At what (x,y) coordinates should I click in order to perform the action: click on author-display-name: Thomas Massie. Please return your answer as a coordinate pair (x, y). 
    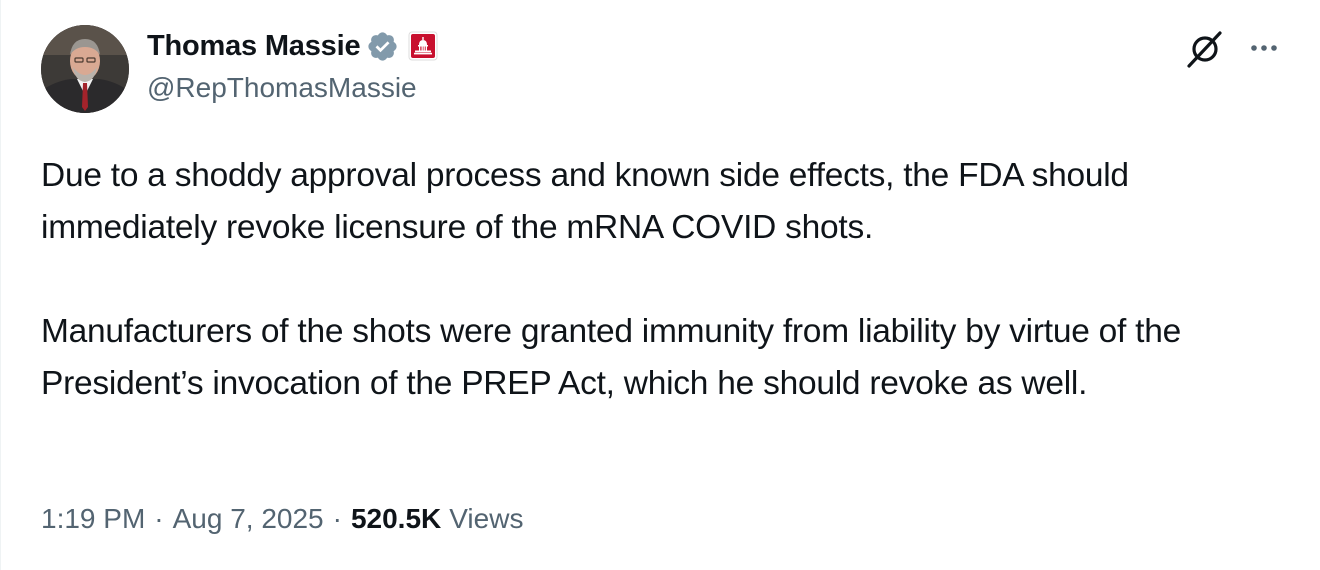
    Looking at the image, I should click on (254, 46).